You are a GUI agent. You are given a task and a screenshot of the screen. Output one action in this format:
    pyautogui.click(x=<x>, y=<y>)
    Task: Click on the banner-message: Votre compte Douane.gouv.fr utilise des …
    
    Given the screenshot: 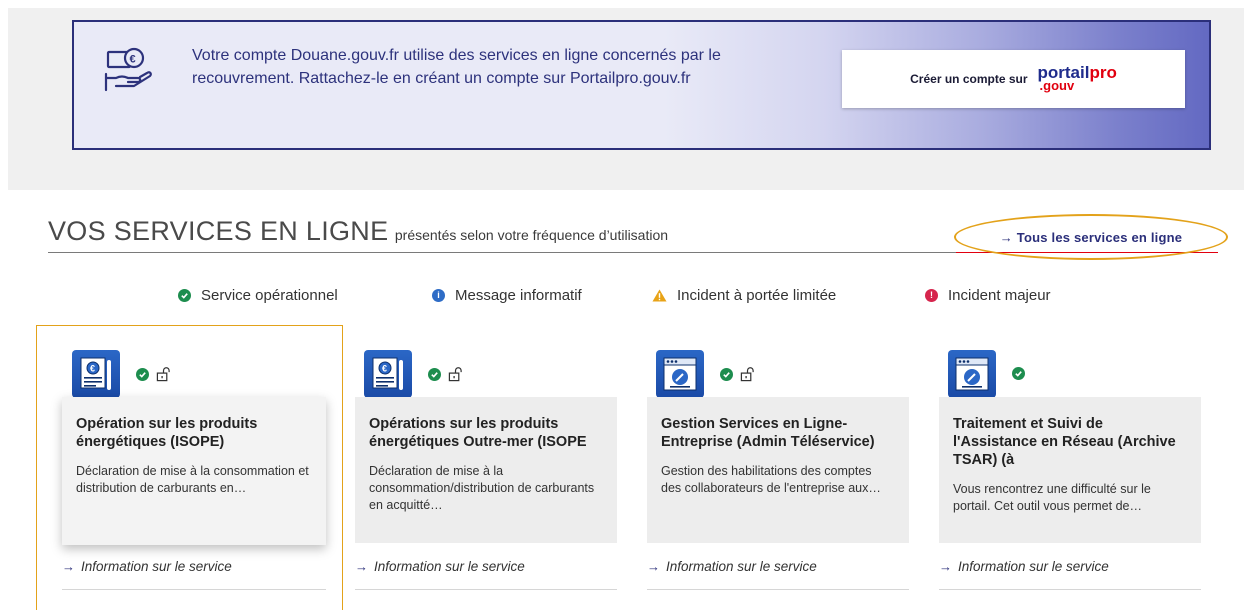 What is the action you would take?
    pyautogui.click(x=456, y=67)
    